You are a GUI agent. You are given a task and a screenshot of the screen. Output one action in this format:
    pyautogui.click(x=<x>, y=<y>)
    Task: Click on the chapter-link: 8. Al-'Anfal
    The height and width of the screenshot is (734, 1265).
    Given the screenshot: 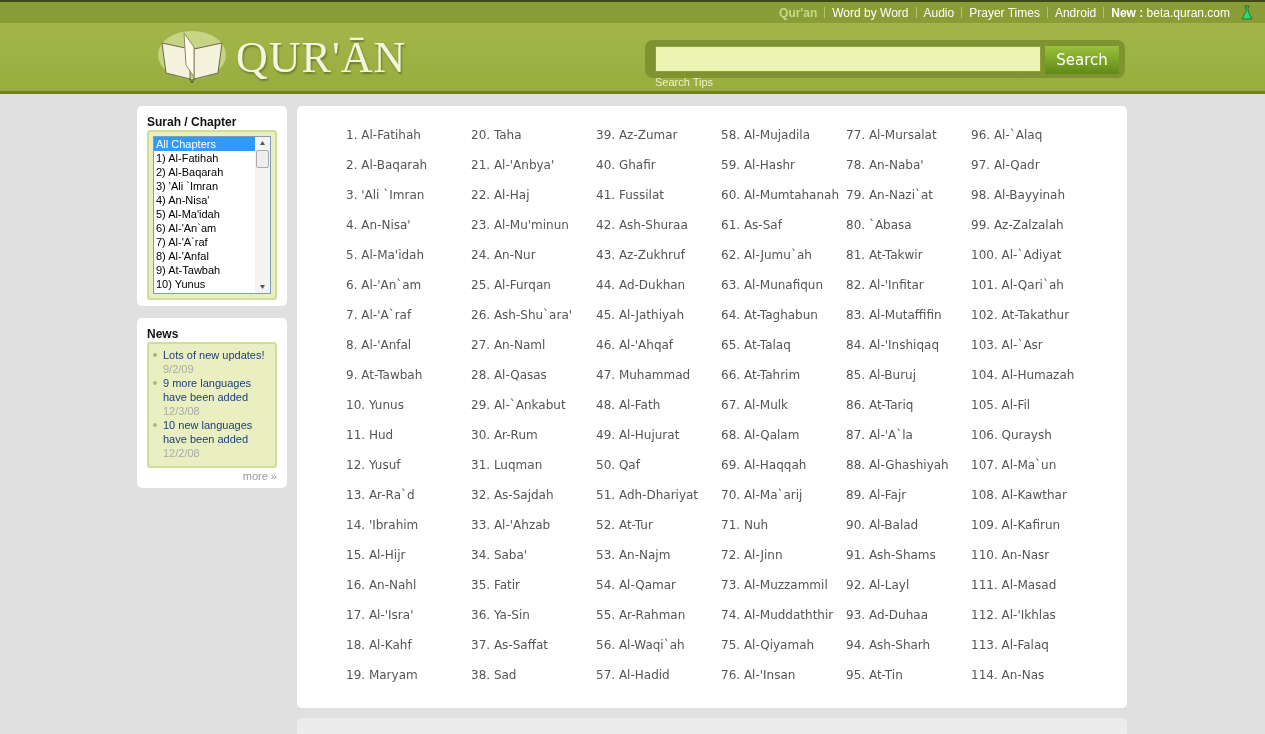 What is the action you would take?
    pyautogui.click(x=379, y=345)
    